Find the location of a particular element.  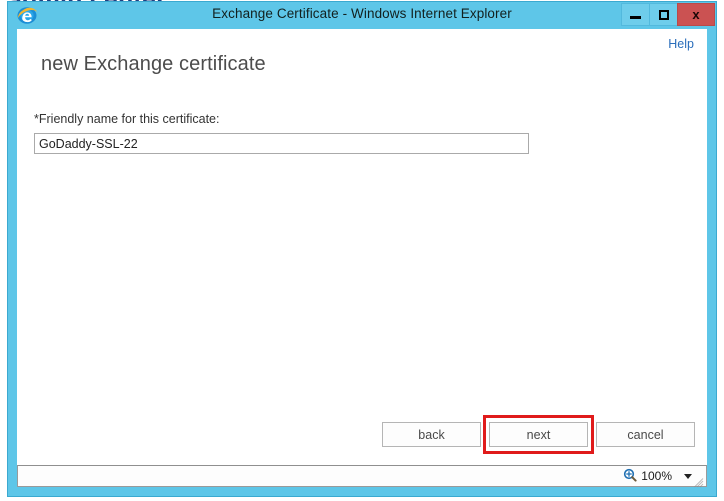

internet-explorer-icon is located at coordinates (27, 15).